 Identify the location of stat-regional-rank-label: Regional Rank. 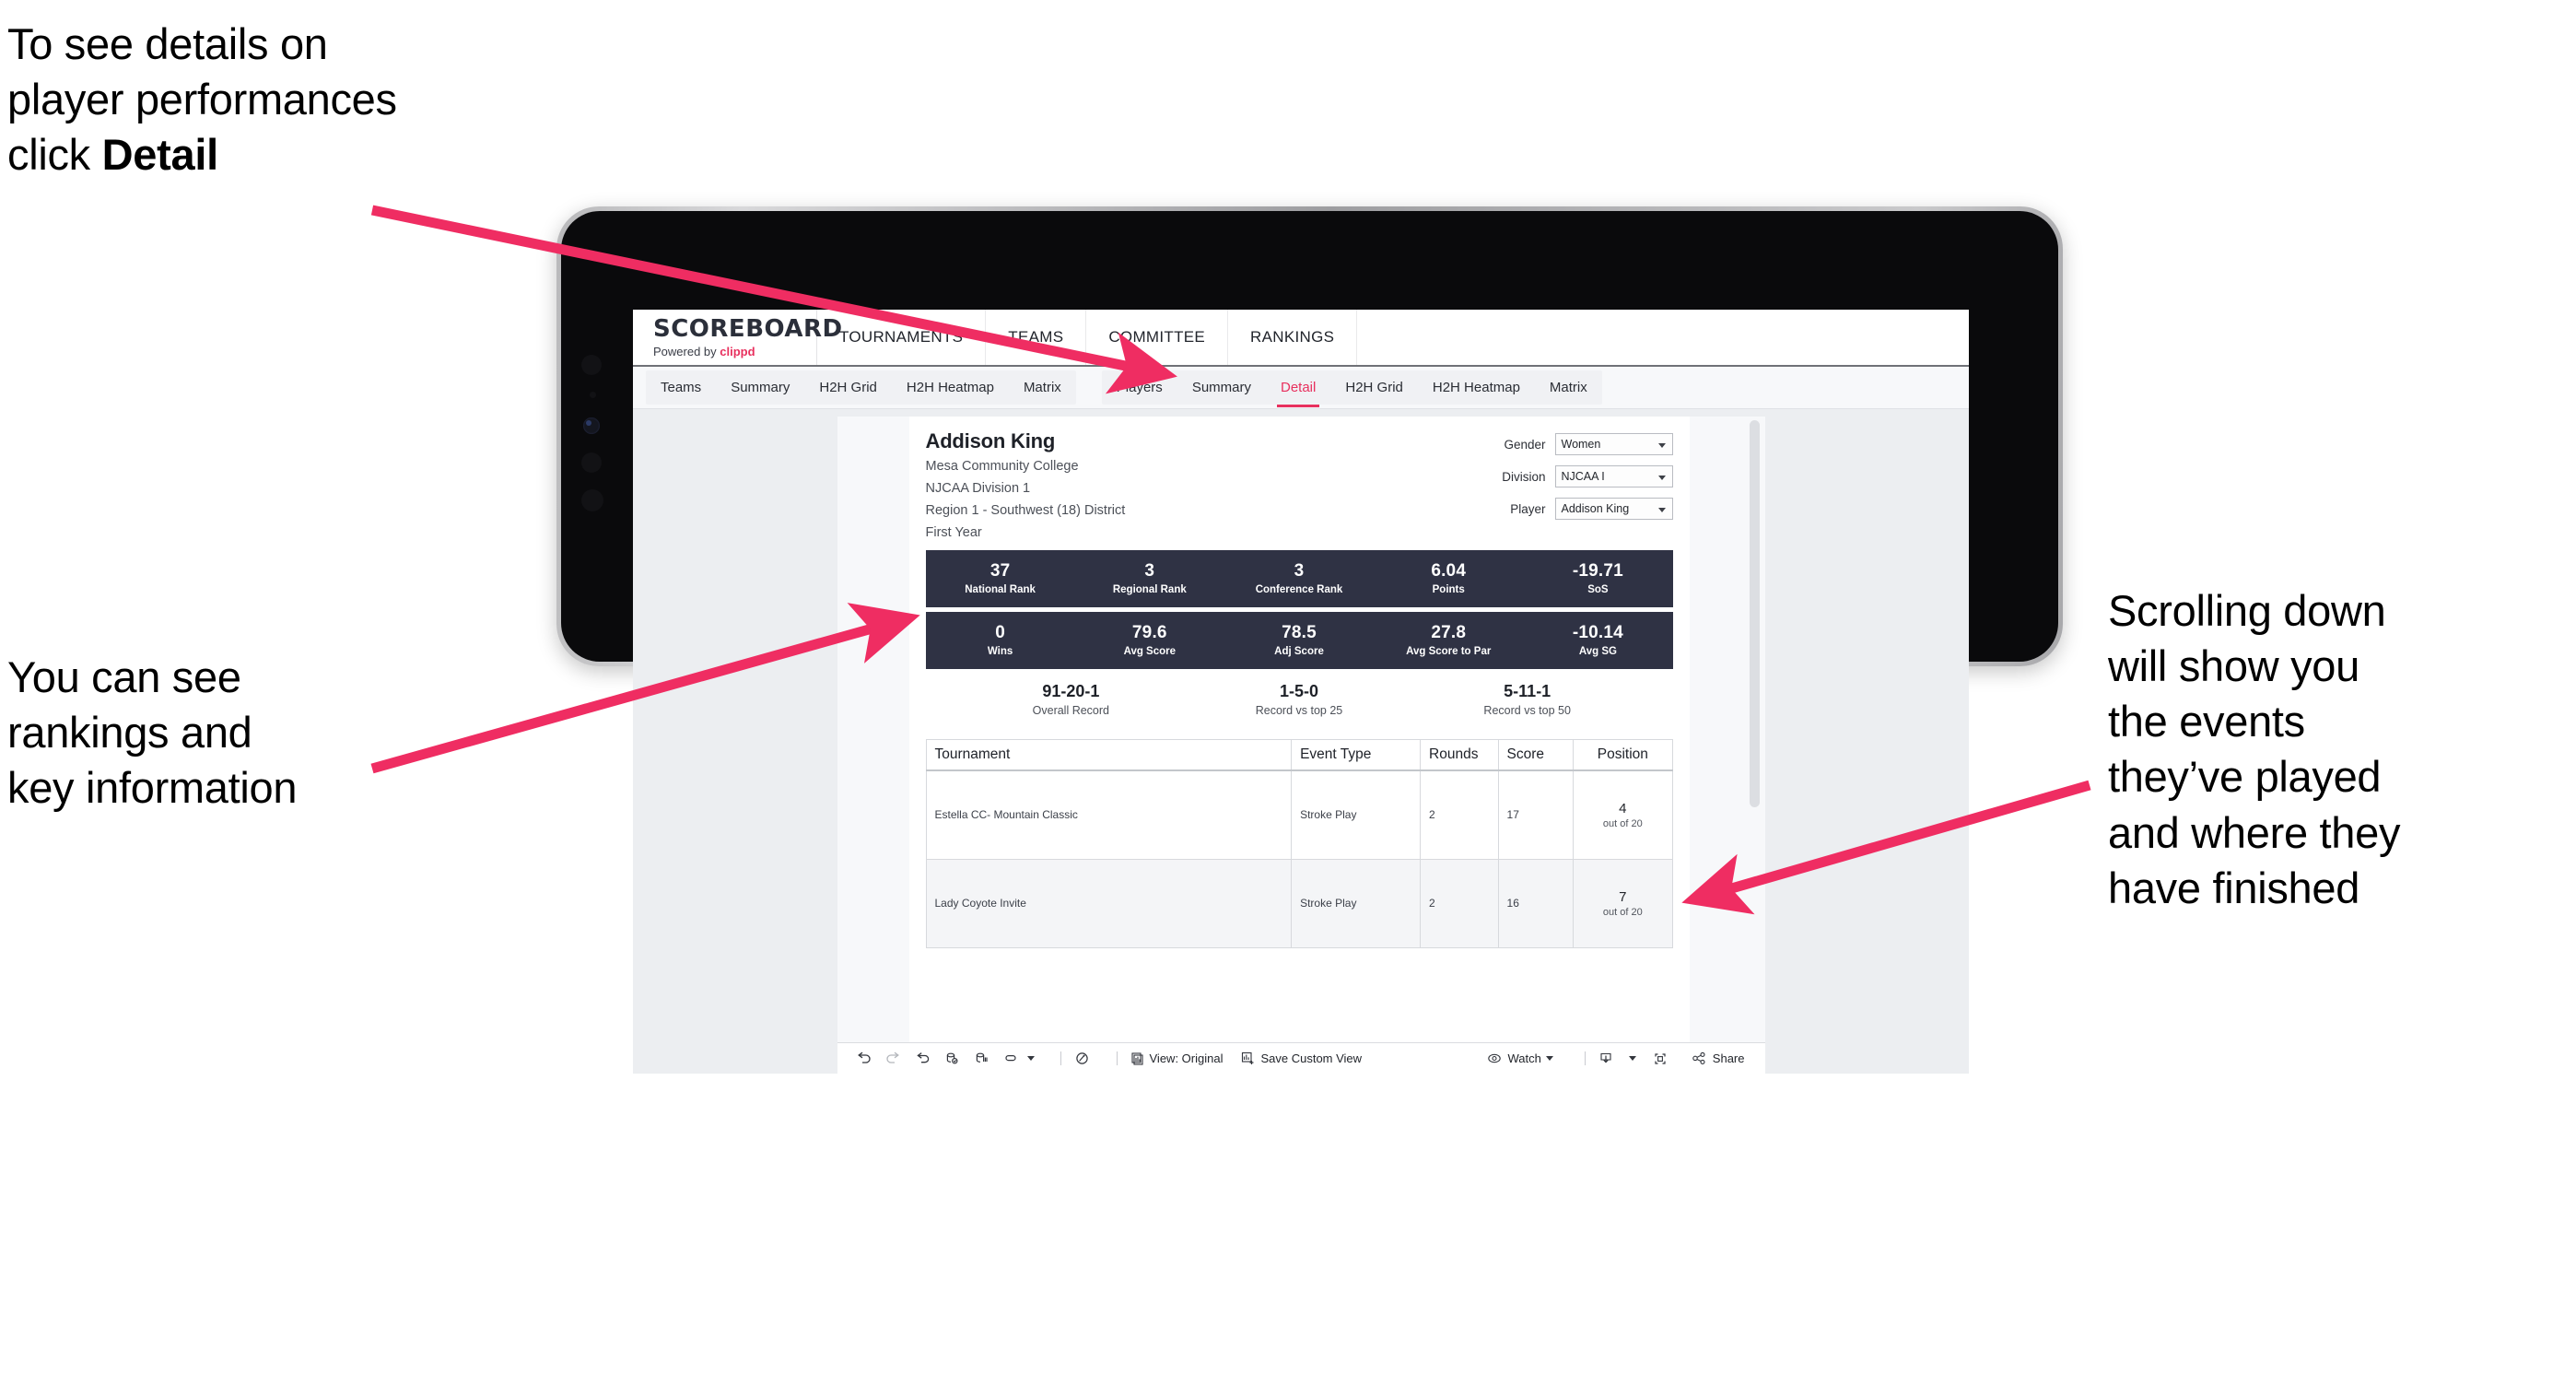
(1149, 589).